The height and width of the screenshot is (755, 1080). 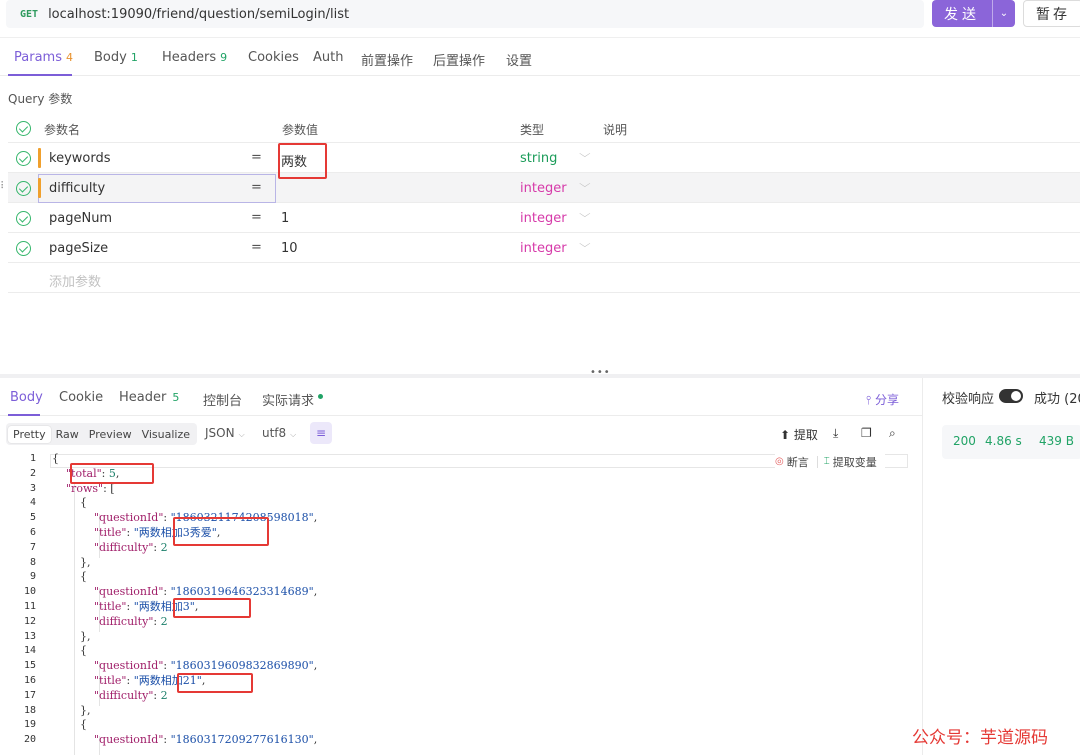 What do you see at coordinates (289, 248) in the screenshot?
I see `param-value: 10` at bounding box center [289, 248].